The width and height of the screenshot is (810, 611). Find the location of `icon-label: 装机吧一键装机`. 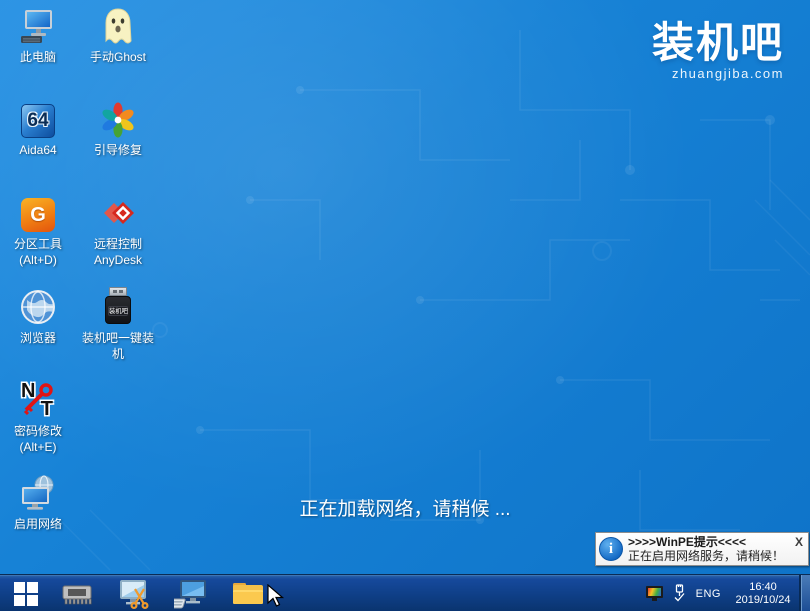

icon-label: 装机吧一键装机 is located at coordinates (117, 346).